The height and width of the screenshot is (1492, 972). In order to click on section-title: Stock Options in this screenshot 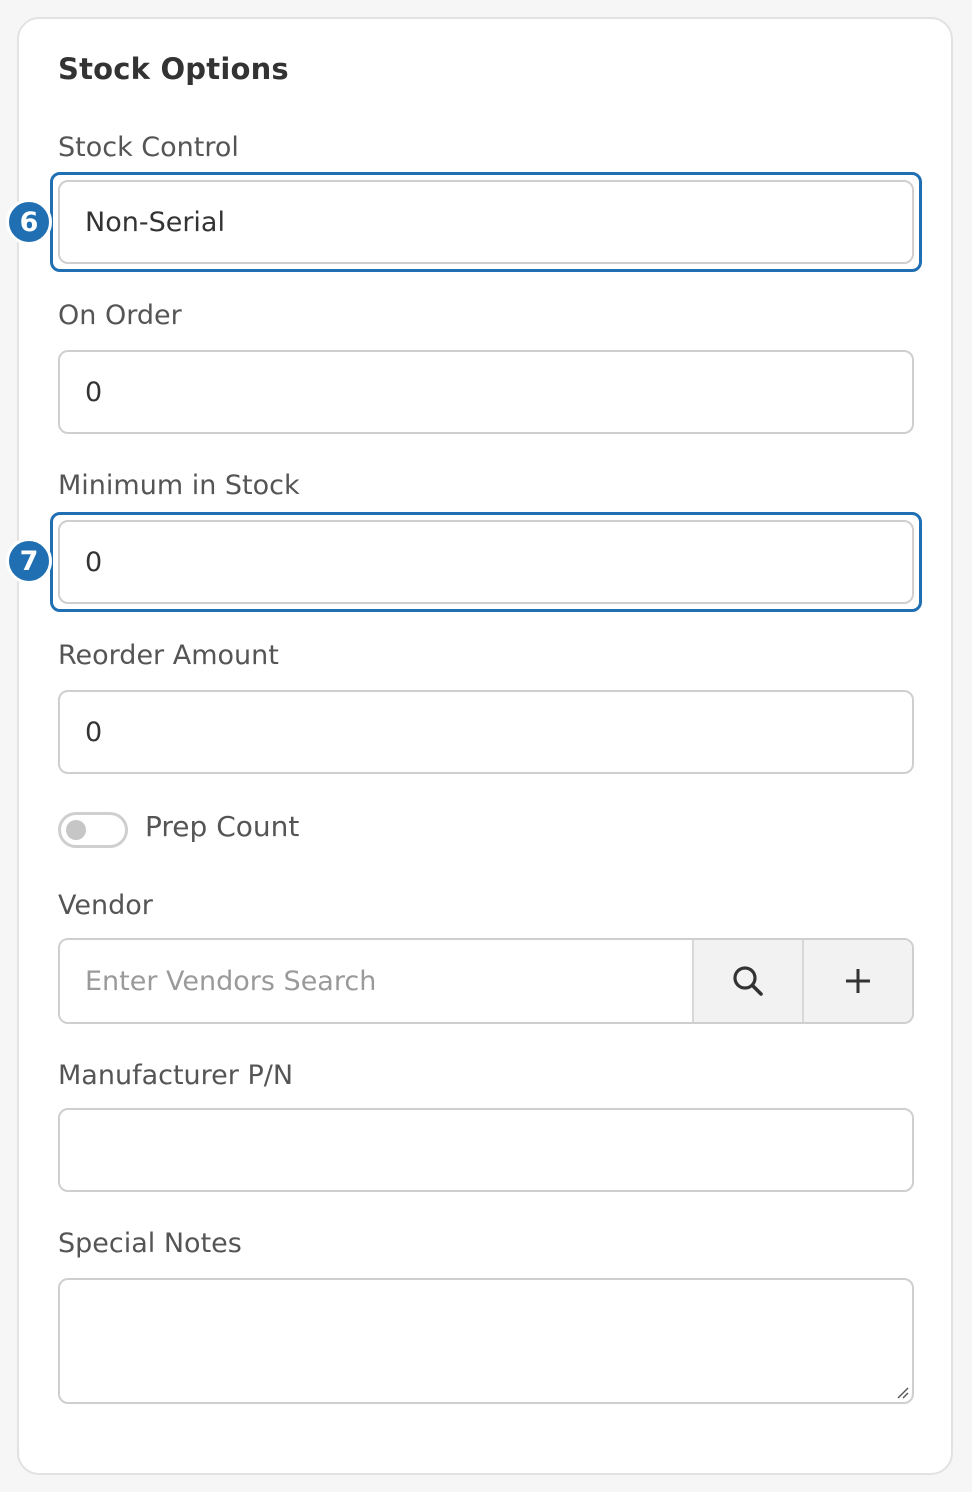, I will do `click(173, 69)`.